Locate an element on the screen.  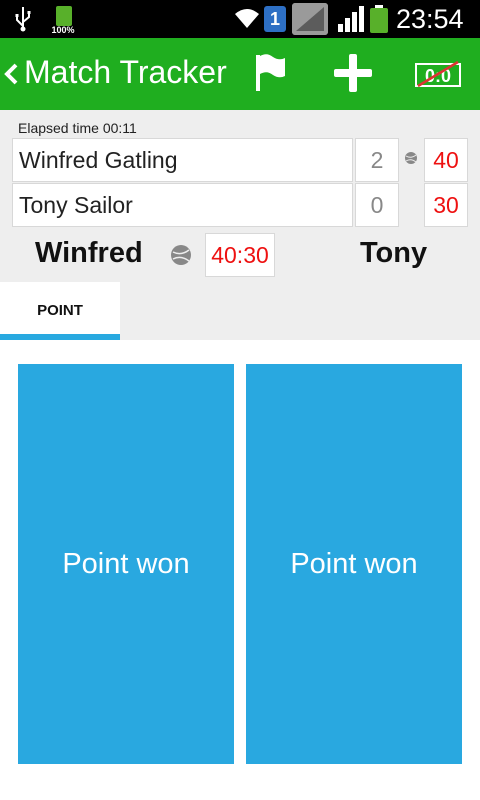
no-signal-icon is located at coordinates (310, 19).